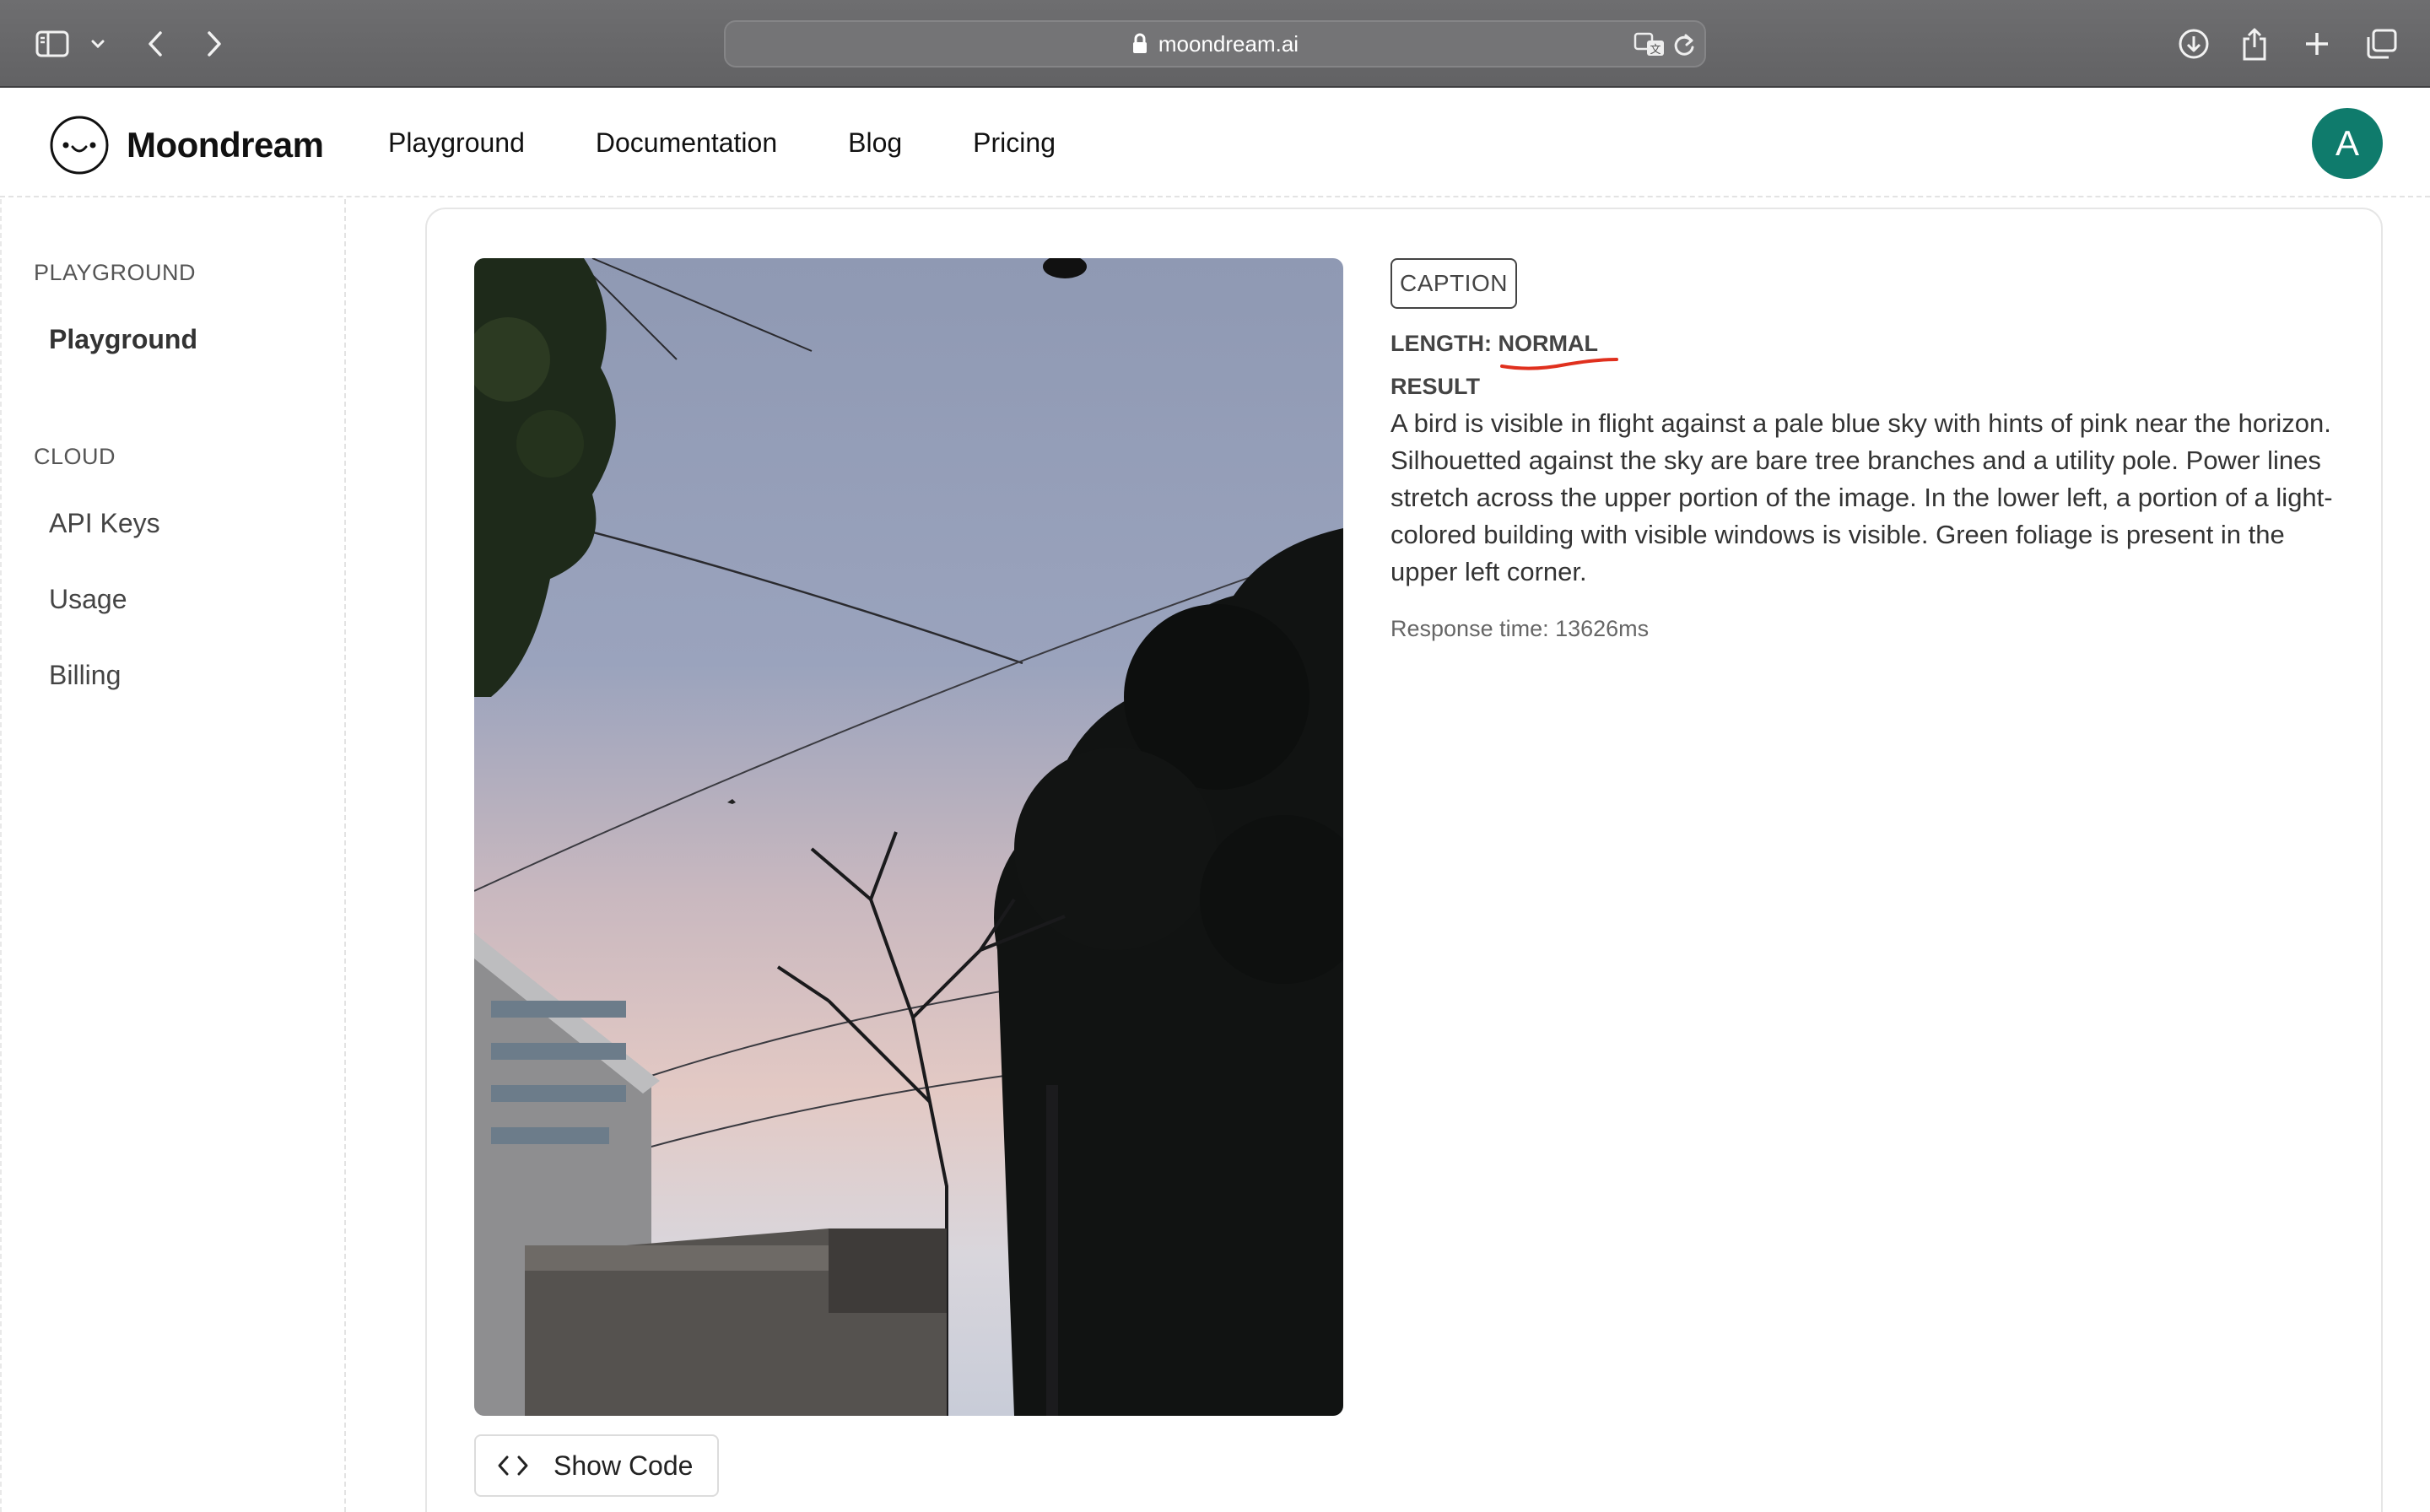  Describe the element at coordinates (123, 339) in the screenshot. I see `sidebar-item-playground: Playground` at that location.